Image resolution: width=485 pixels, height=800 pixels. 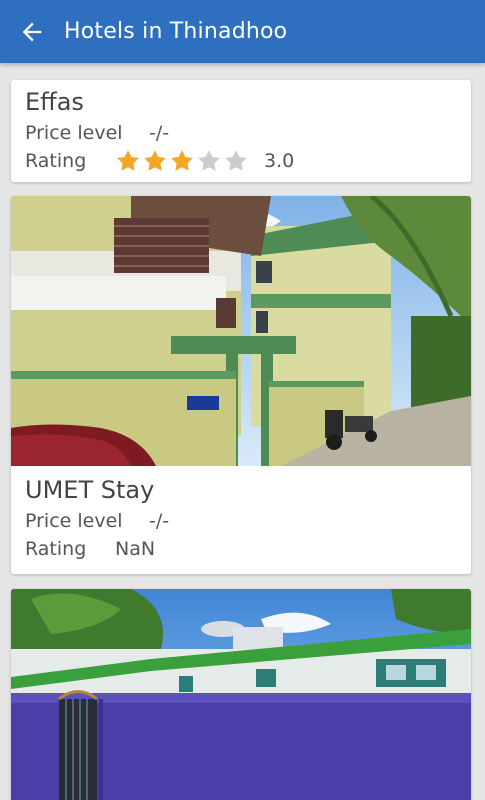 I want to click on rating-stars, so click(x=182, y=161).